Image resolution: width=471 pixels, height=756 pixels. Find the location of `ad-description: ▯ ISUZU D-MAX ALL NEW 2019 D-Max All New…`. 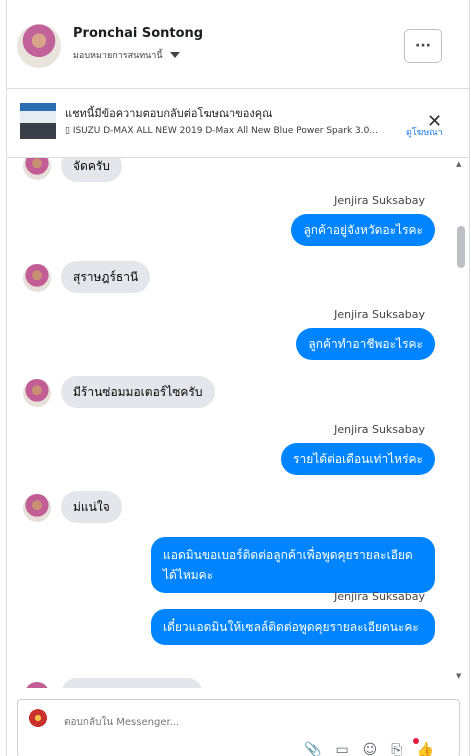

ad-description: ▯ ISUZU D-MAX ALL NEW 2019 D-Max All New… is located at coordinates (221, 131).